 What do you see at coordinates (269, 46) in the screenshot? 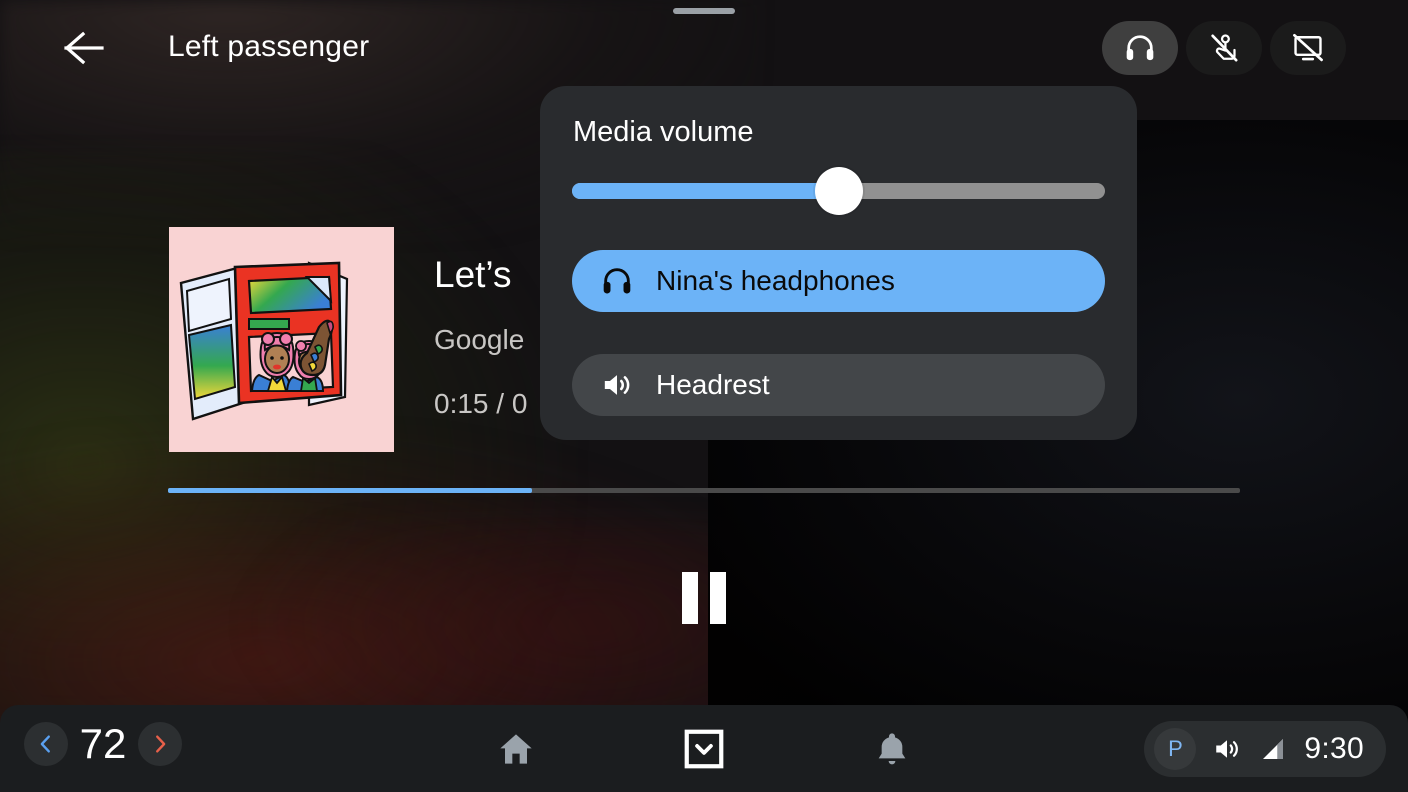
I see `page-title: Left passenger` at bounding box center [269, 46].